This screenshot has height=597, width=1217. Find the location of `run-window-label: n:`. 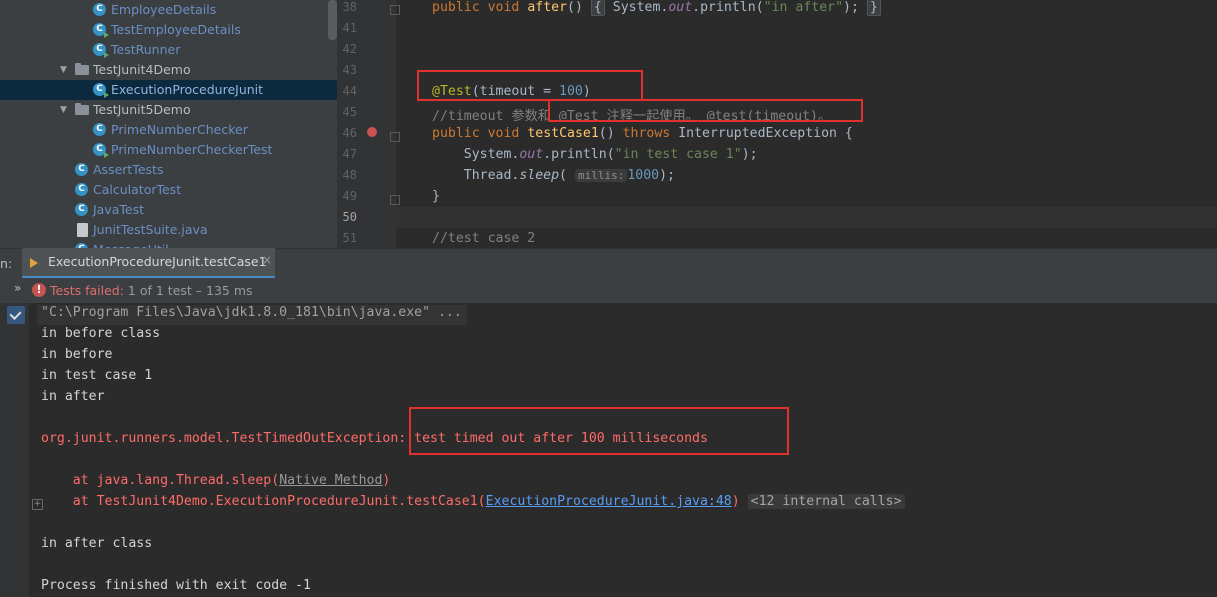

run-window-label: n: is located at coordinates (6, 263).